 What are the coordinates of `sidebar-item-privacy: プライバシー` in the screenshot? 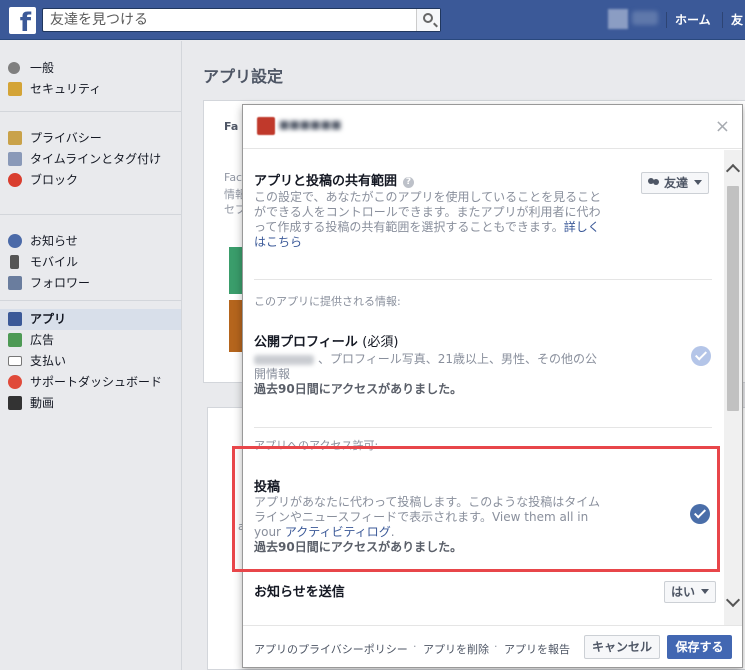 It's located at (90, 138).